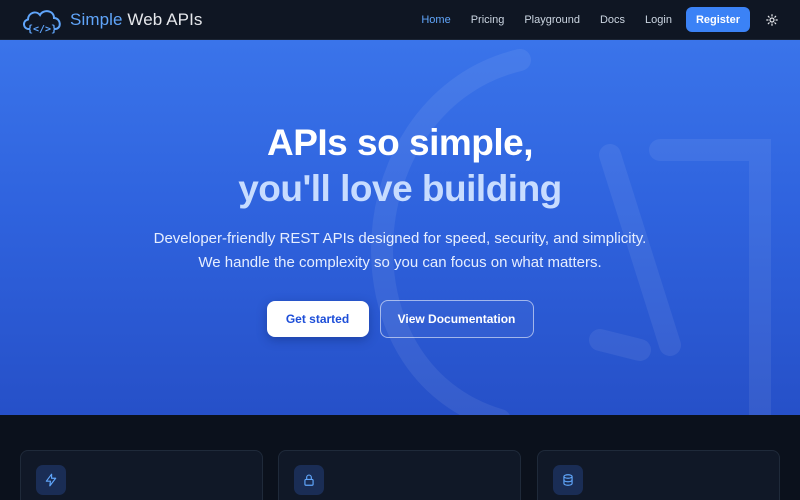 This screenshot has width=800, height=500. Describe the element at coordinates (658, 20) in the screenshot. I see `nav-login-link: Login` at that location.